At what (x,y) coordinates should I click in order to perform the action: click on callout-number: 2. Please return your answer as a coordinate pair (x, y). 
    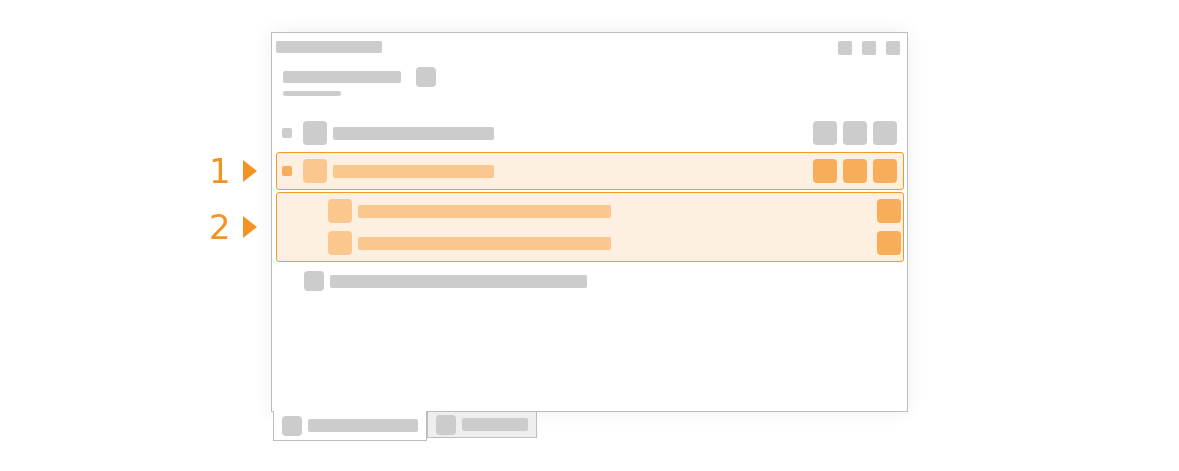
    Looking at the image, I should click on (220, 227).